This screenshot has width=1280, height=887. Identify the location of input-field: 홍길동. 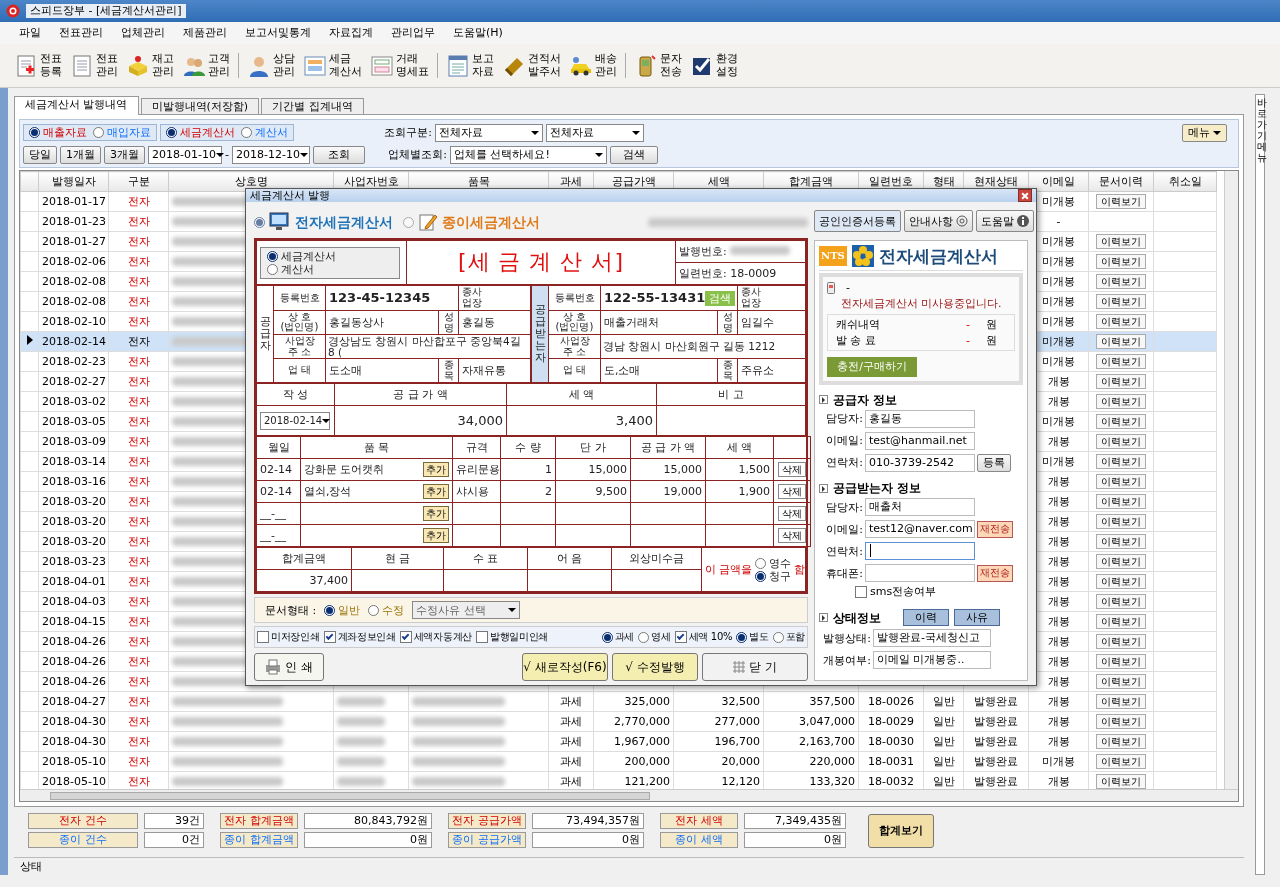
(920, 419).